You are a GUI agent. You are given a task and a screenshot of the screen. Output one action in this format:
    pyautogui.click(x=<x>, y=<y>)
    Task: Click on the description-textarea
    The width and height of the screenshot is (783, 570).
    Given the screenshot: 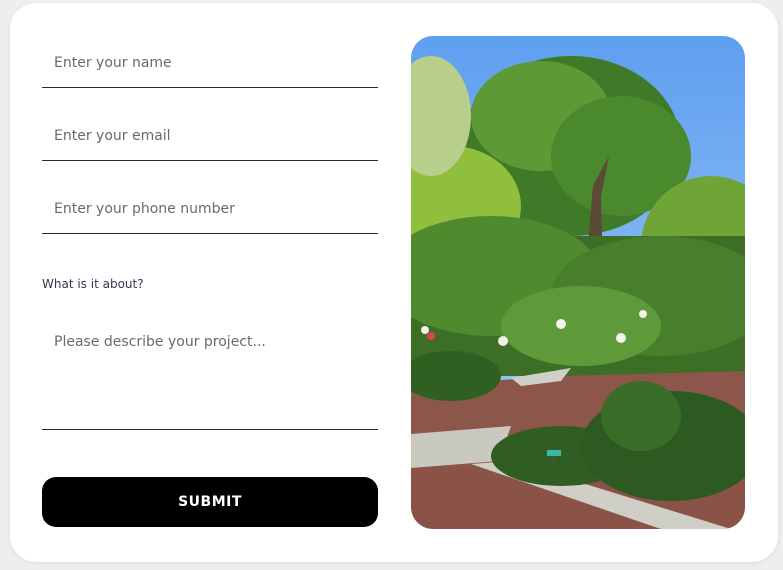 What is the action you would take?
    pyautogui.click(x=210, y=375)
    